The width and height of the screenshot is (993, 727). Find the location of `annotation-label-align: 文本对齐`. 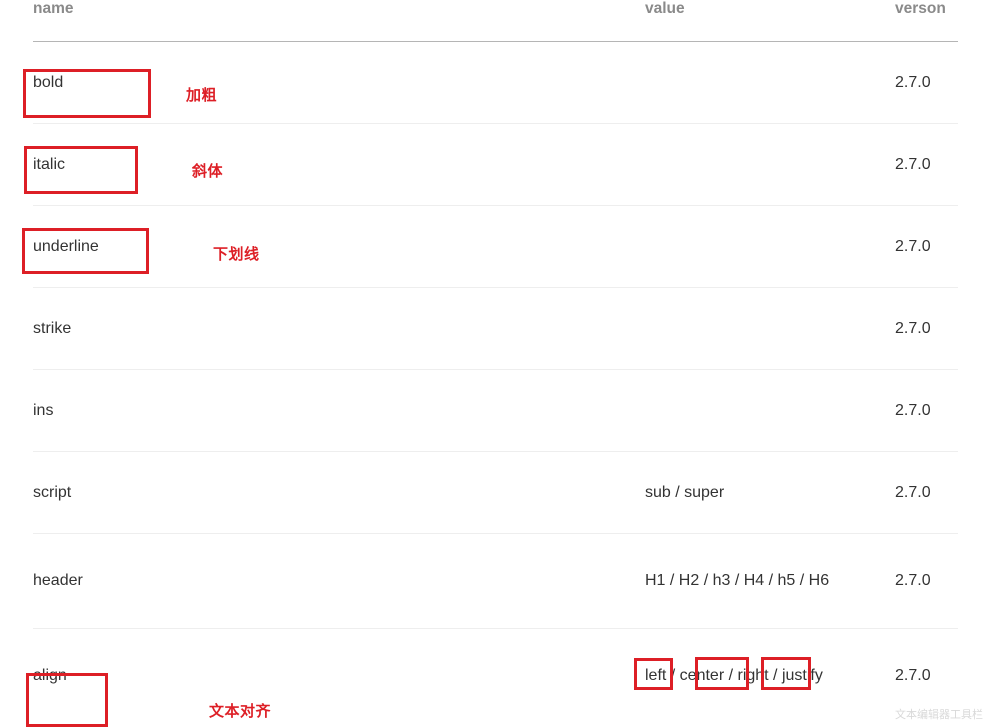

annotation-label-align: 文本对齐 is located at coordinates (240, 711).